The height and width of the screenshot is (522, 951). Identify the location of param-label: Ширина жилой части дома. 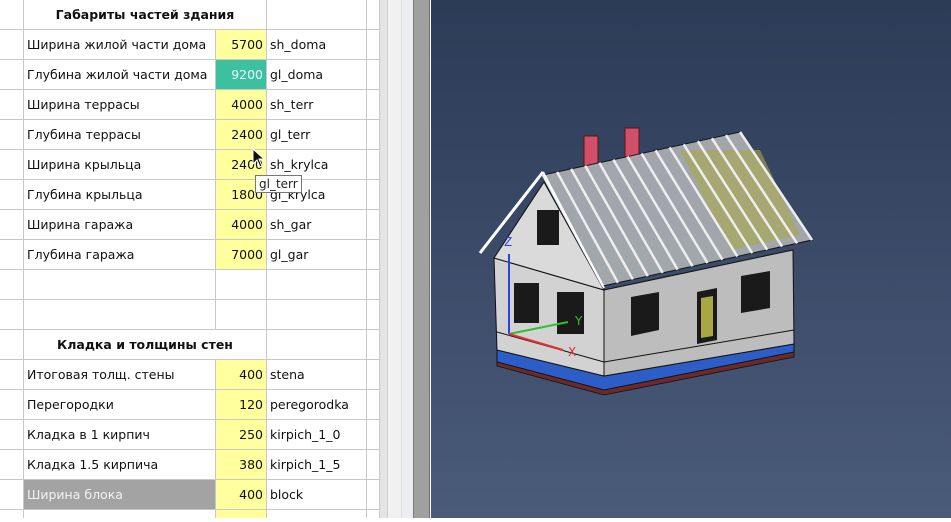
(120, 45).